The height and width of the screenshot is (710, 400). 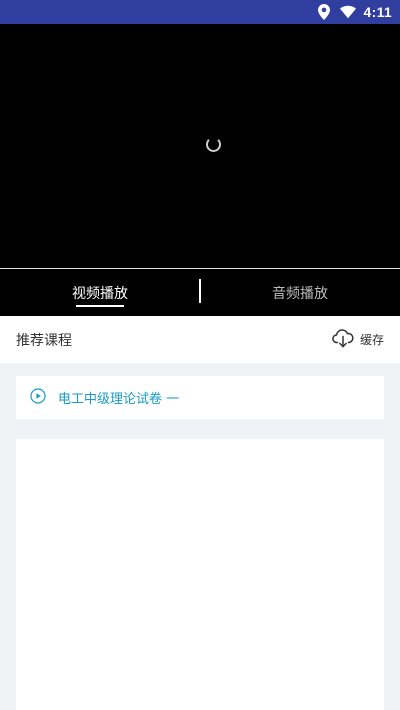 I want to click on section-header: 推荐课程 缓存, so click(x=200, y=339).